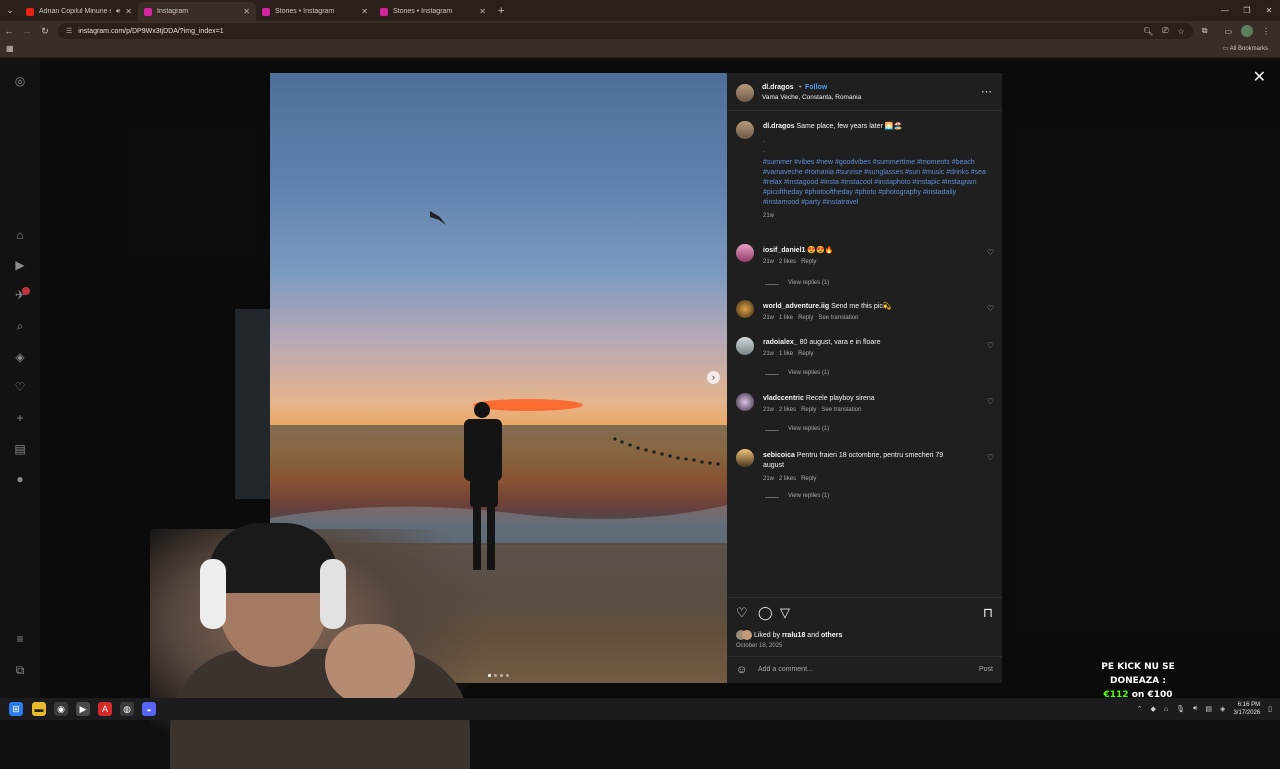  I want to click on more-options-icon: ⋯, so click(986, 91).